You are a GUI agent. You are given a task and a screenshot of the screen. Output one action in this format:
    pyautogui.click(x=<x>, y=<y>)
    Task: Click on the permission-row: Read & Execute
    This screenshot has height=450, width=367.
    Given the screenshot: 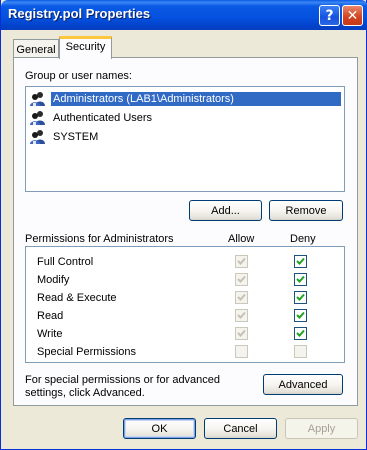 What is the action you would take?
    pyautogui.click(x=185, y=298)
    